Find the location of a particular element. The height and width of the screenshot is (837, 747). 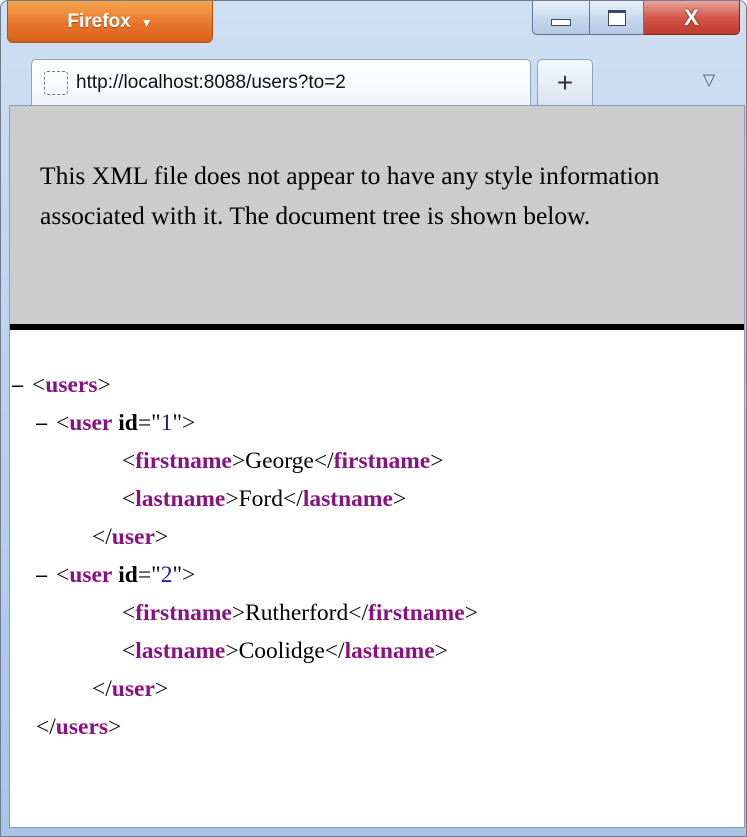

new-tab-button: + is located at coordinates (565, 82).